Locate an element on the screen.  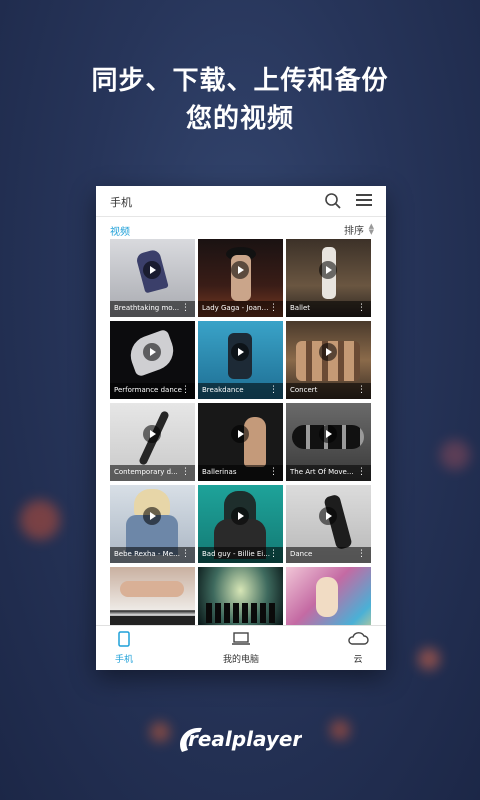
search-icon is located at coordinates (333, 201).